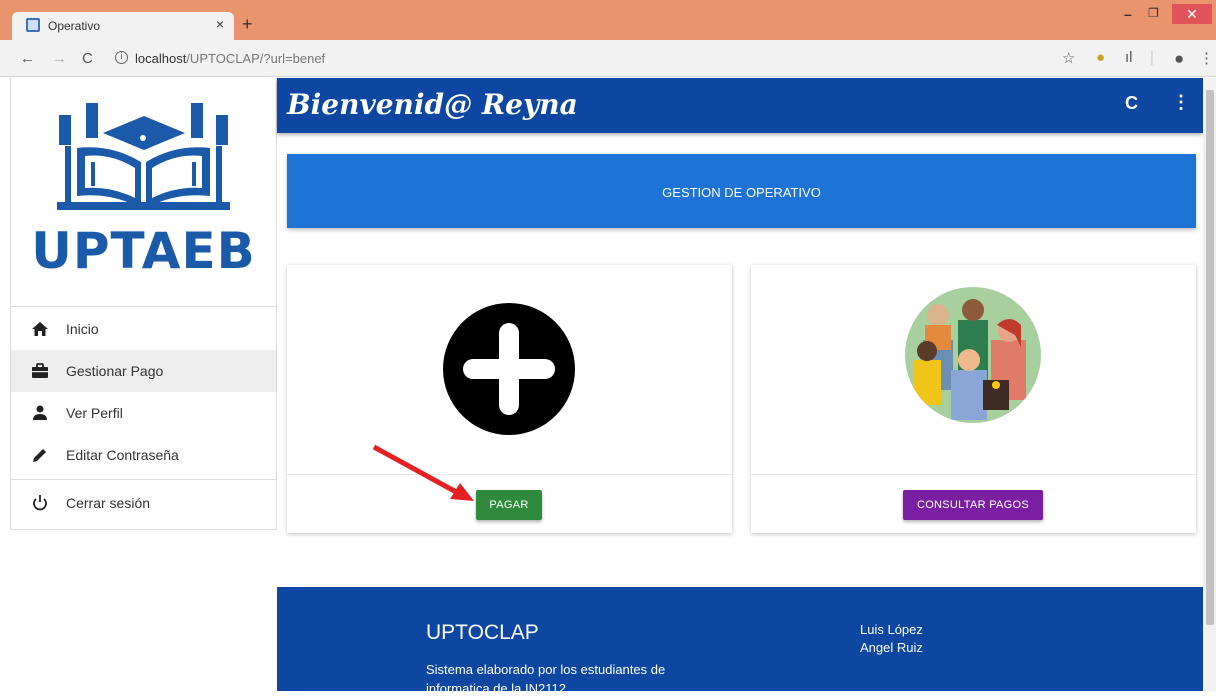 The width and height of the screenshot is (1216, 698). I want to click on back-icon: ←, so click(27, 58).